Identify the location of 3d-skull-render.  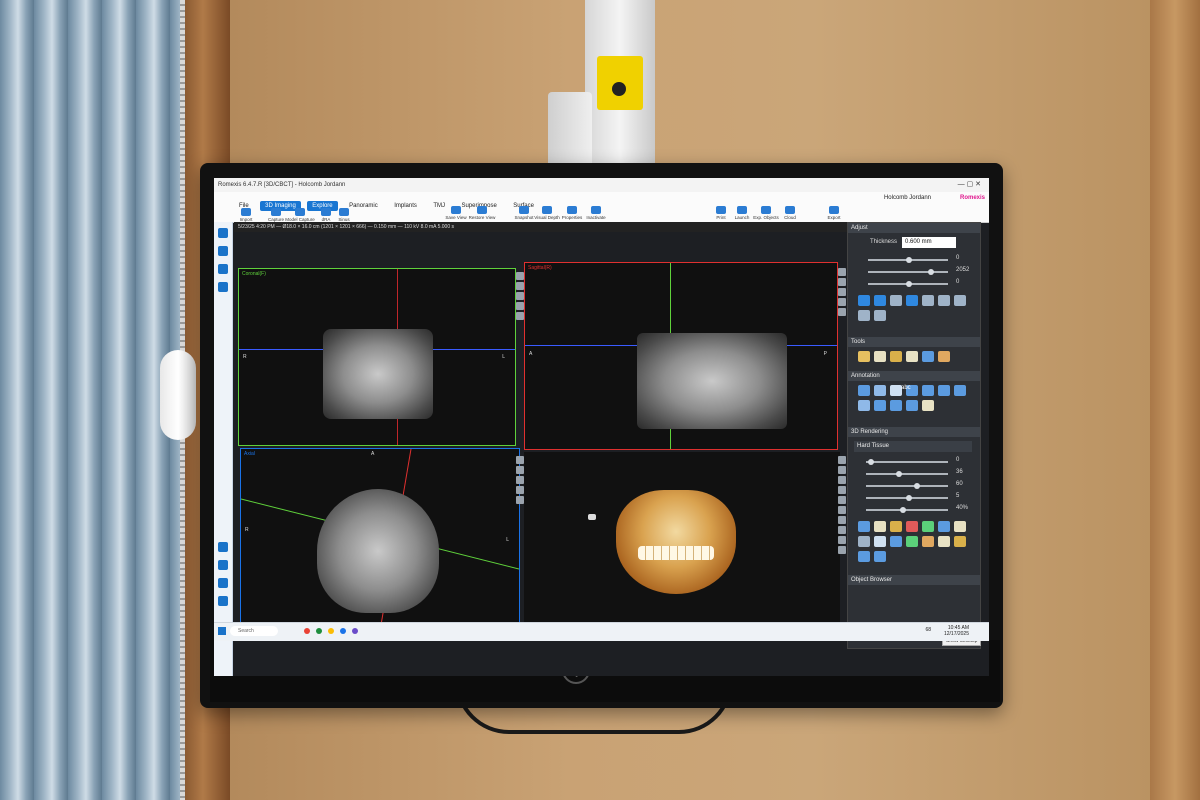
(676, 542).